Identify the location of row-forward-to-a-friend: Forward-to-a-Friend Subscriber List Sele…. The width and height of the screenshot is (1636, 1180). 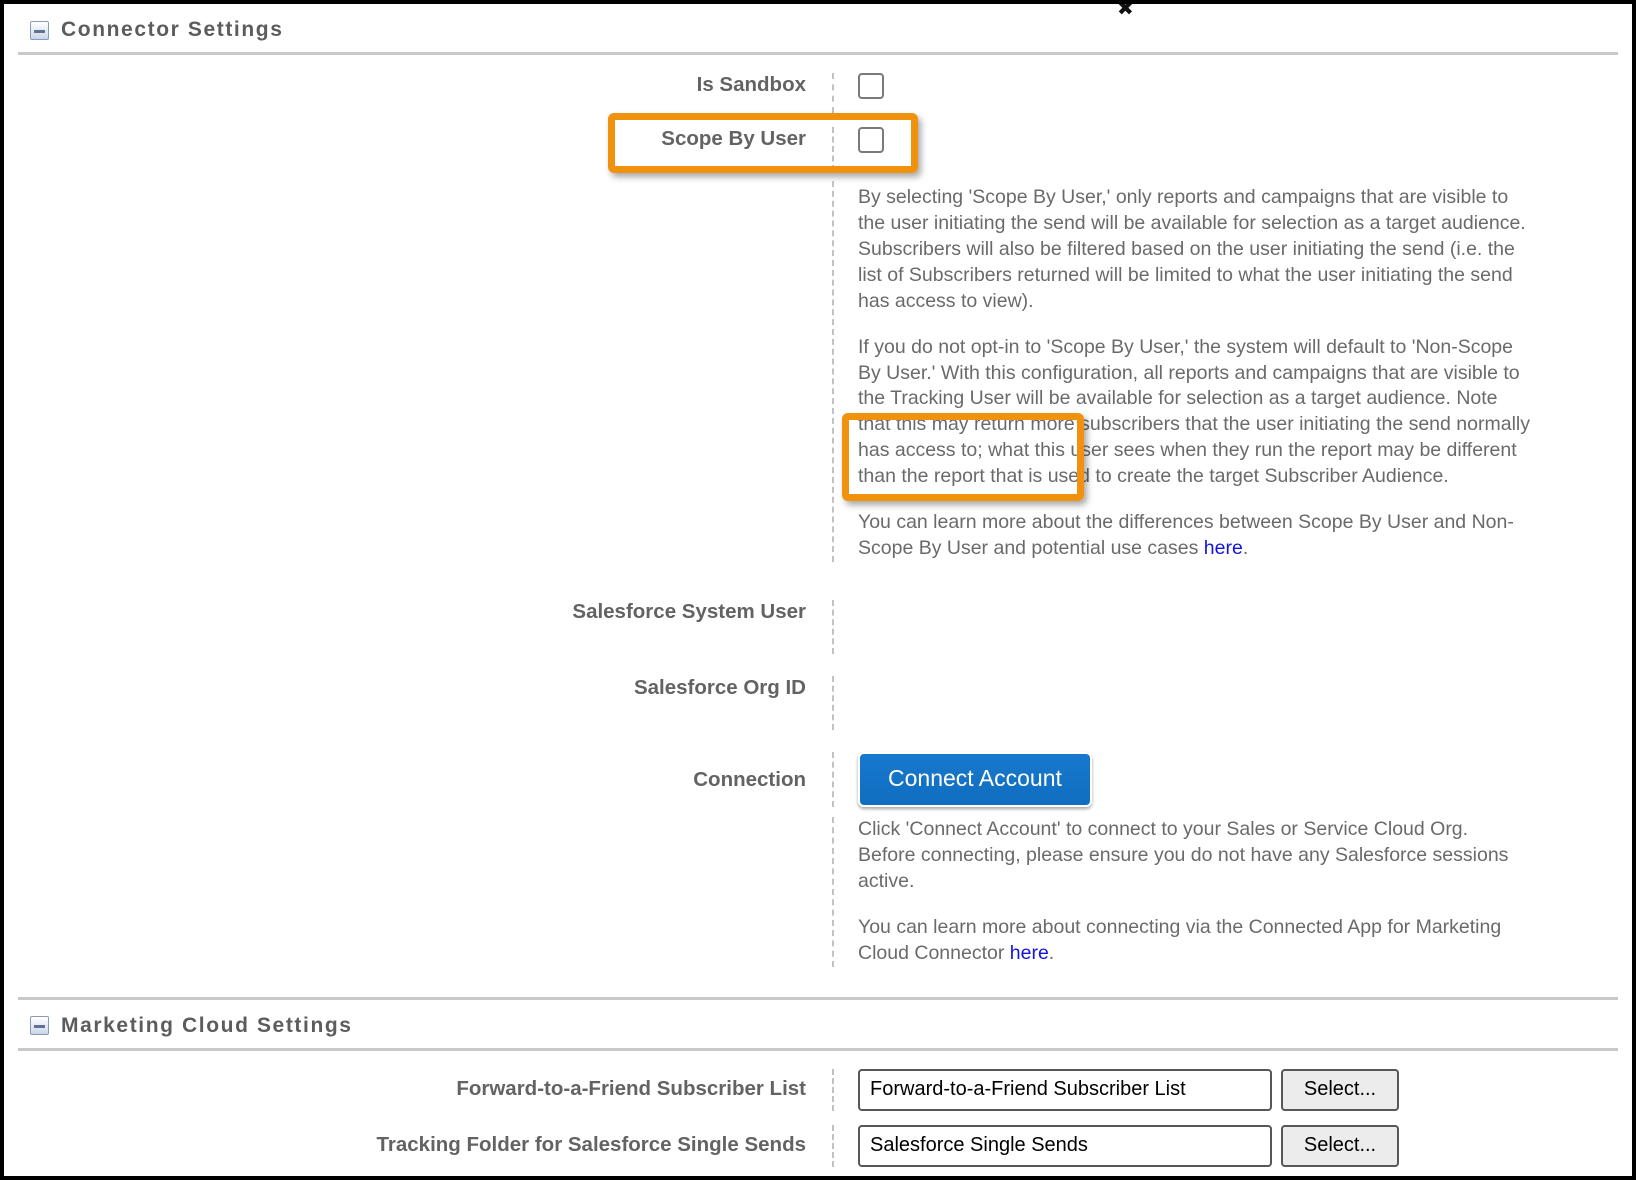
(818, 1089).